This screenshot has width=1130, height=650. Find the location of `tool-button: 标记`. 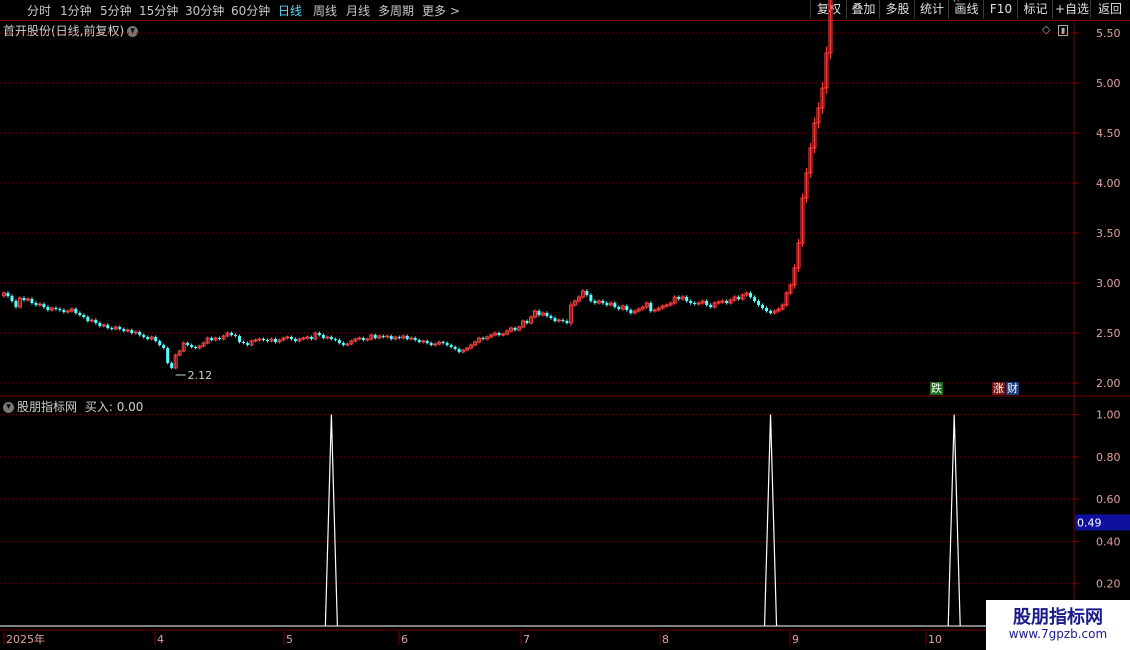

tool-button: 标记 is located at coordinates (1035, 9).